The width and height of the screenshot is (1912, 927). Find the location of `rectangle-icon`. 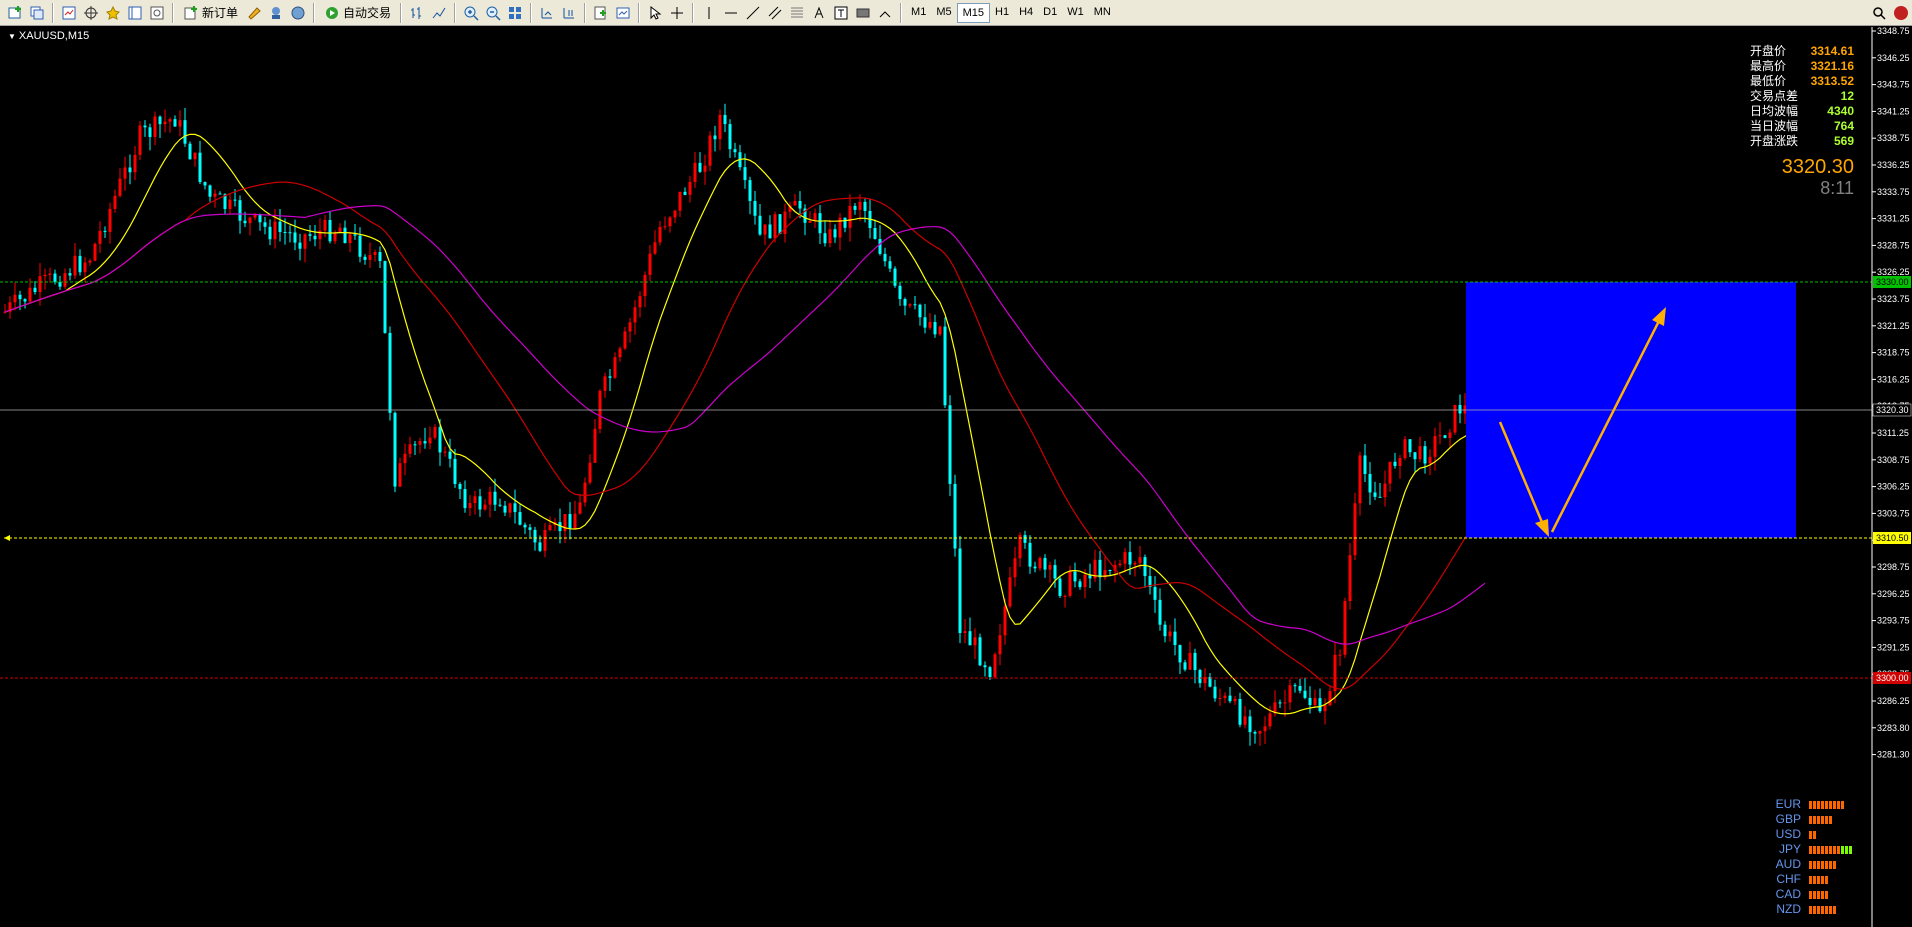

rectangle-icon is located at coordinates (863, 13).